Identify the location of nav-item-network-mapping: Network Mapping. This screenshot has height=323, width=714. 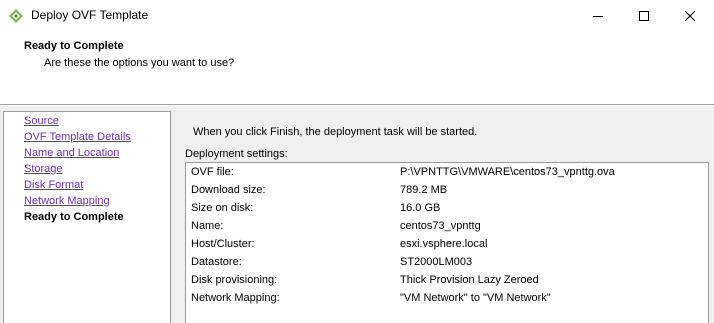
(67, 201).